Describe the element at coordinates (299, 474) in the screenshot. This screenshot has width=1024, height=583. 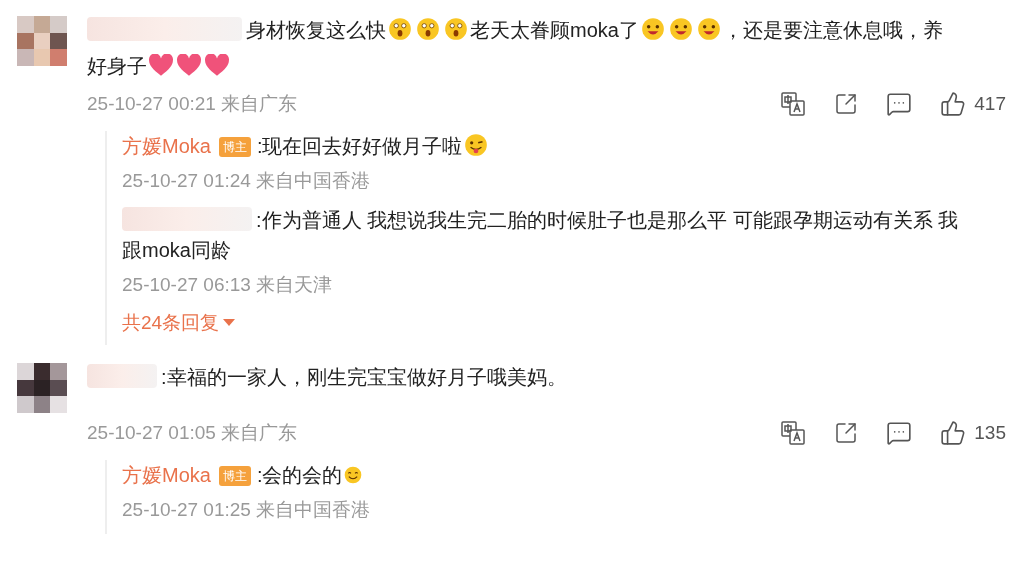
I see `comment-text: :会的会的` at that location.